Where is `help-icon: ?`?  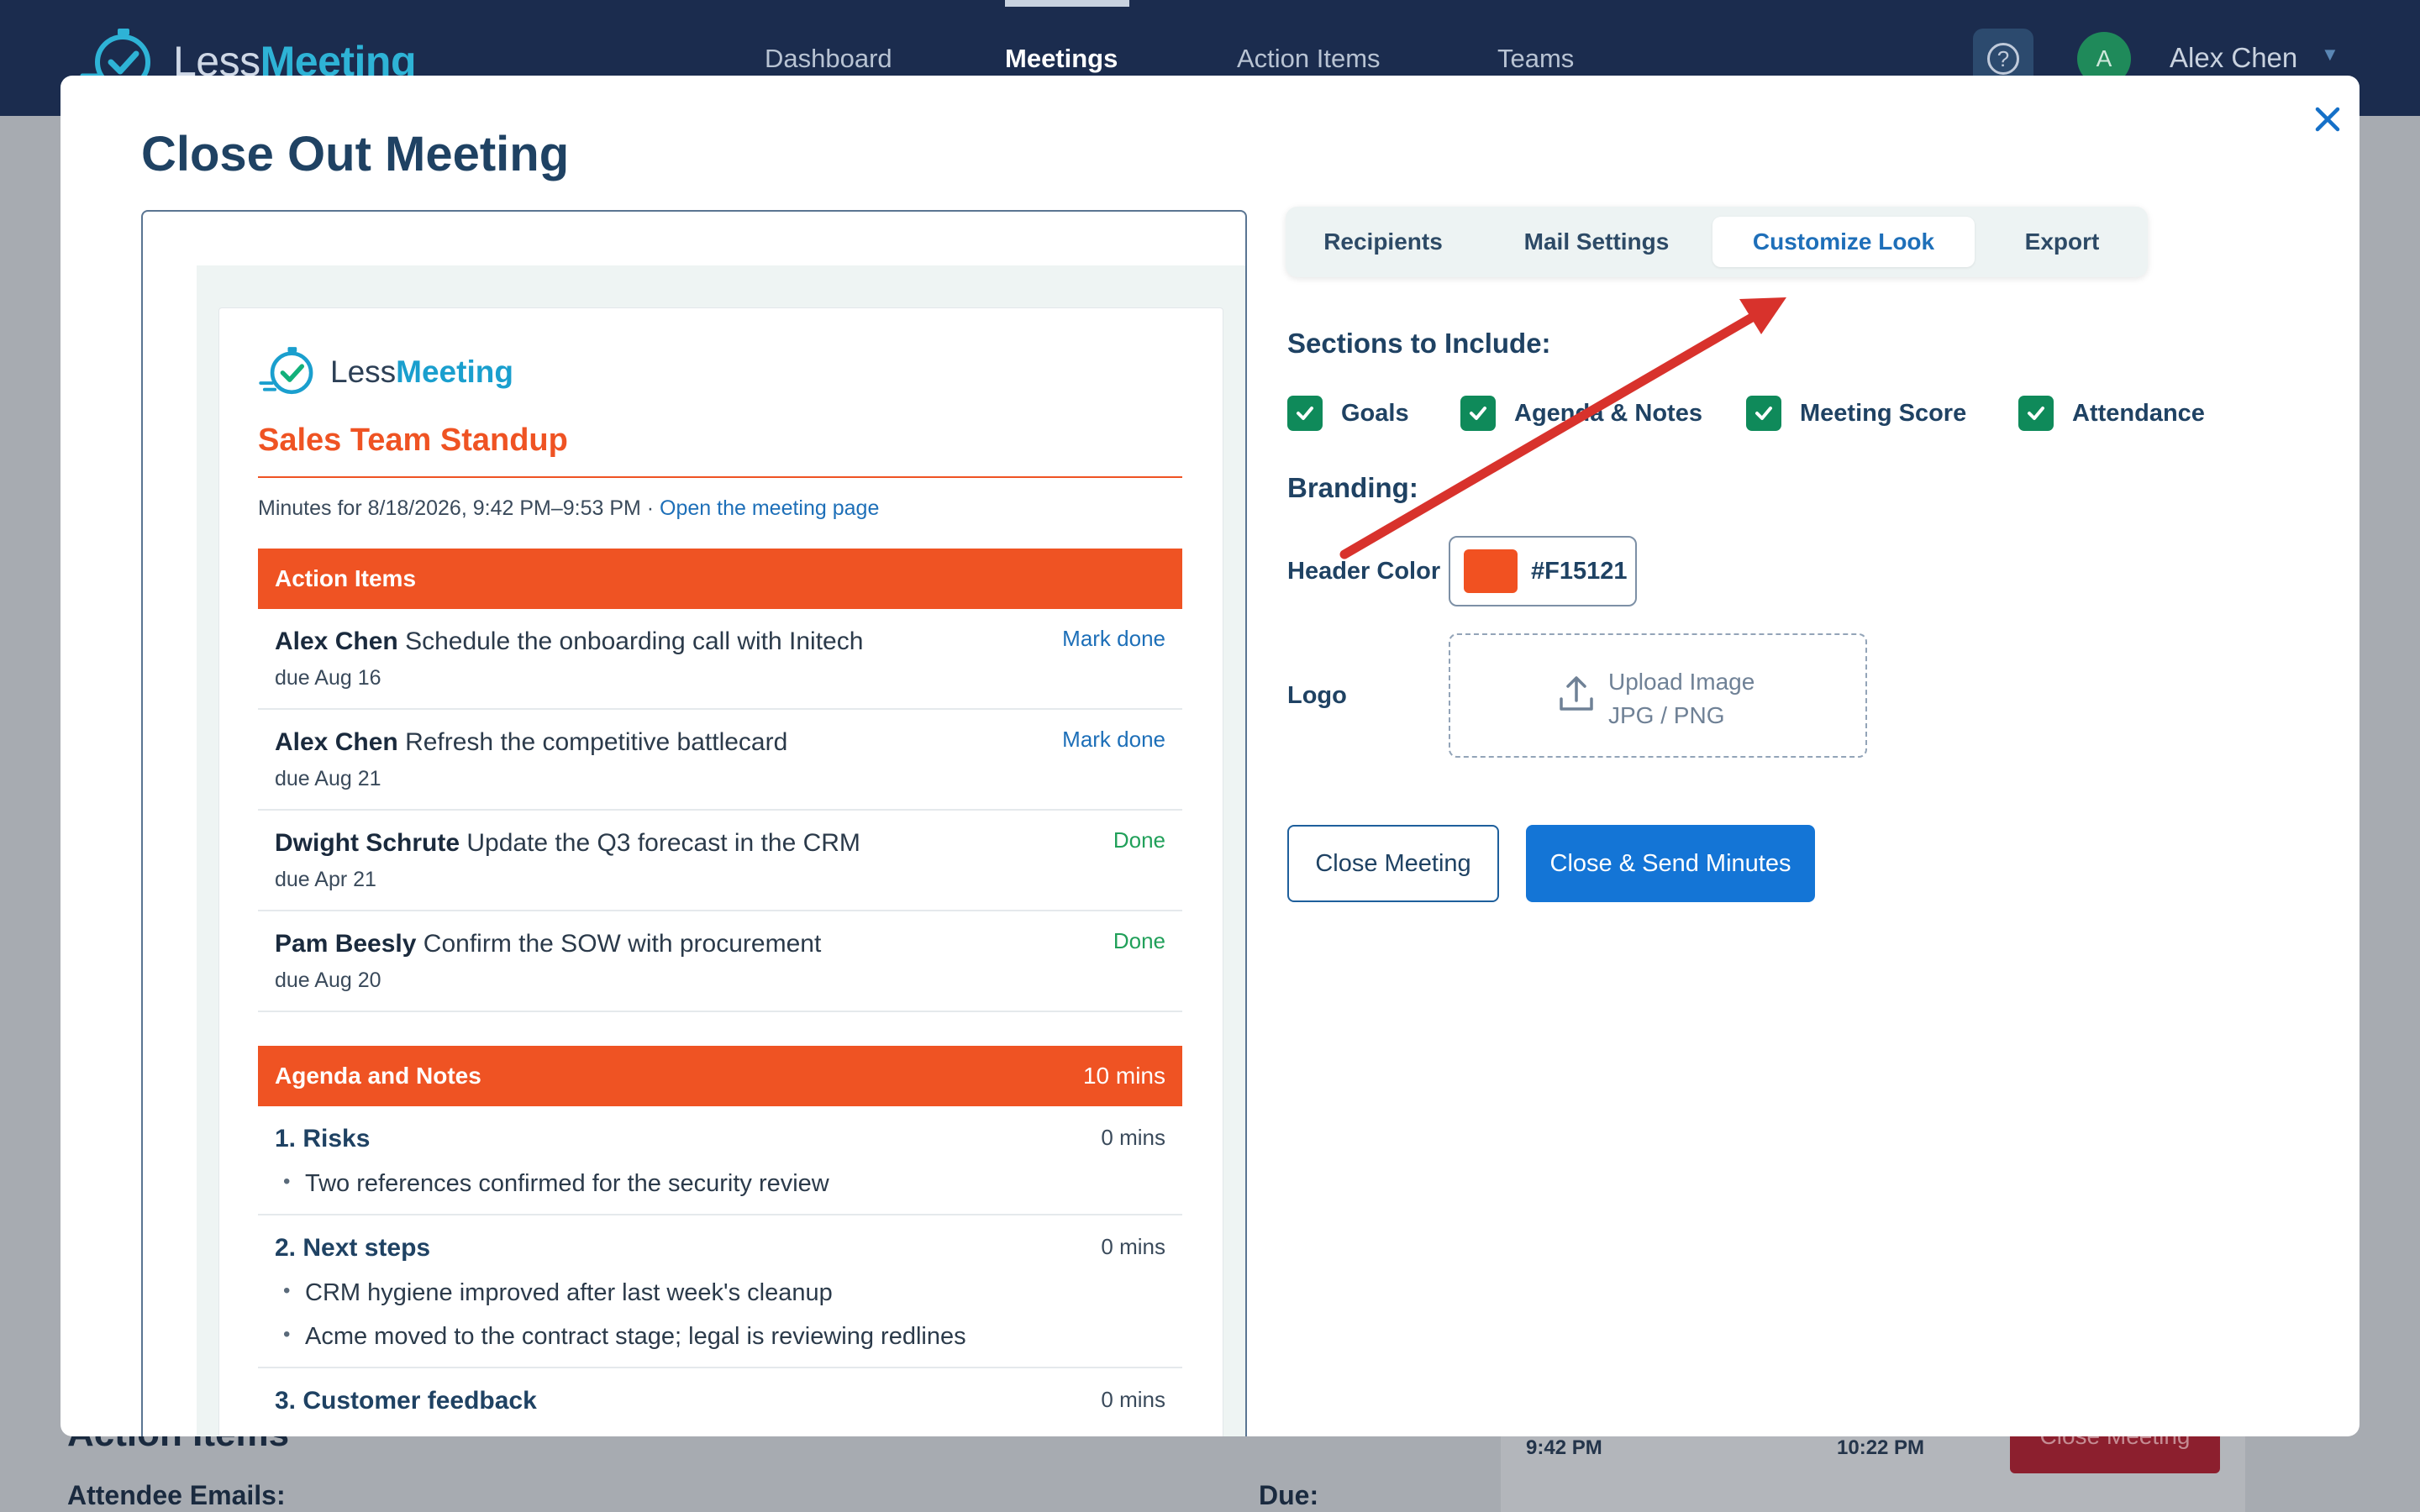 help-icon: ? is located at coordinates (2003, 59).